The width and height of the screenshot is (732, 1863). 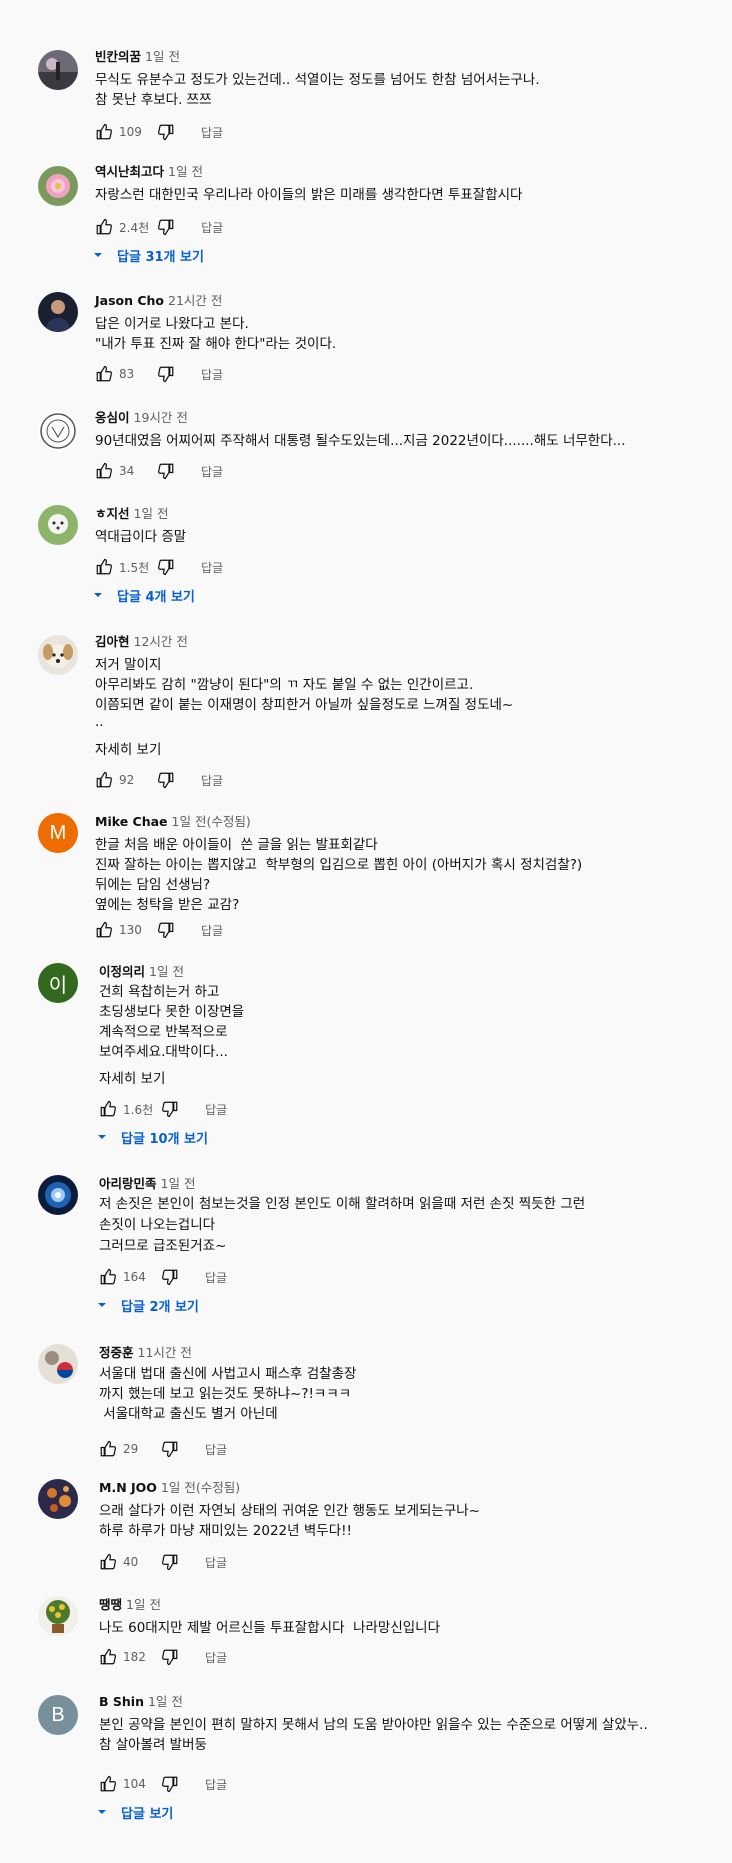 I want to click on comment-time: 12시간 전, so click(x=161, y=641).